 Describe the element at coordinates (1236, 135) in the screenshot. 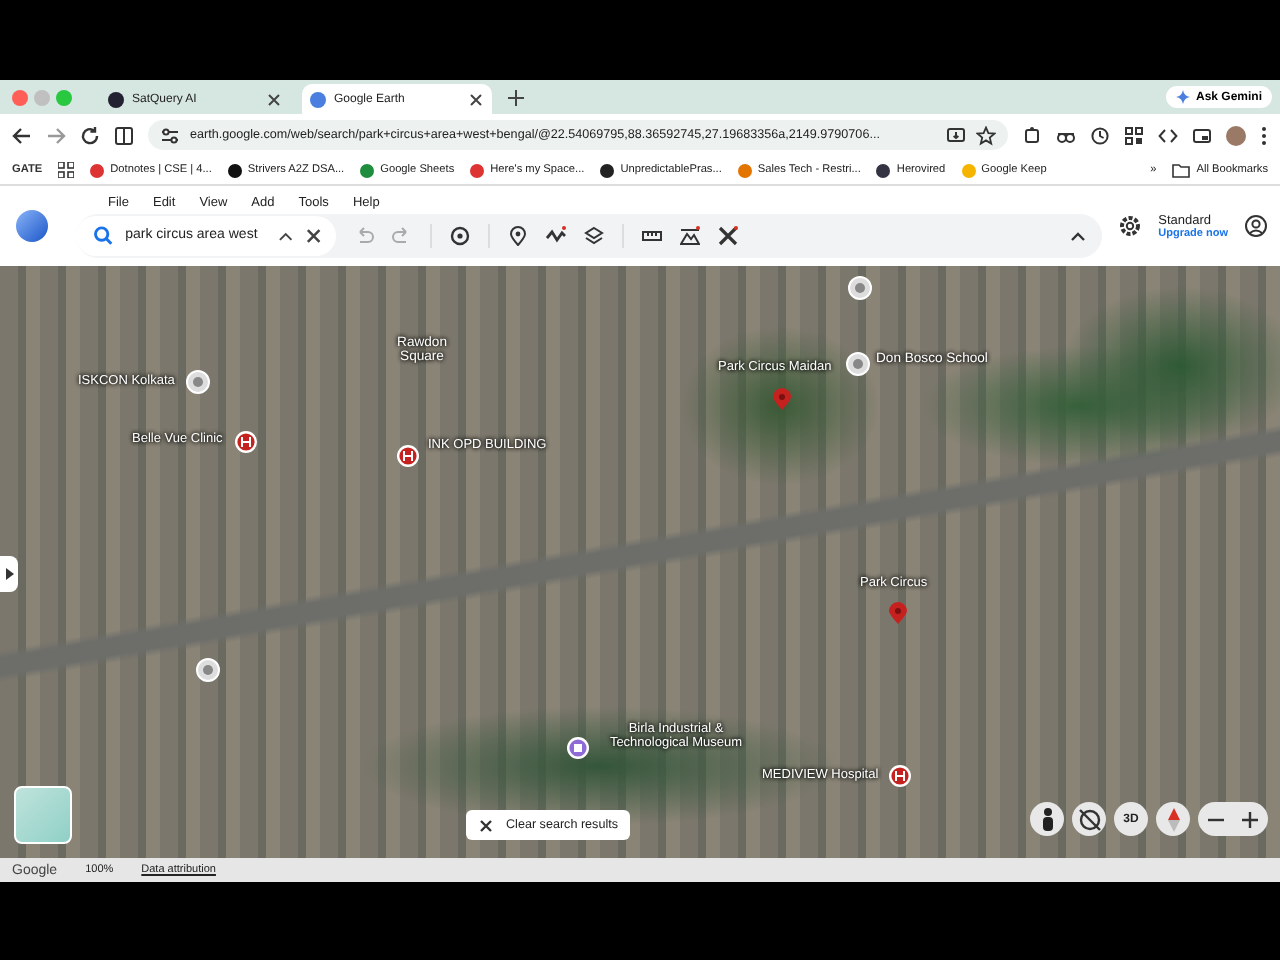

I see `profile-avatar` at that location.